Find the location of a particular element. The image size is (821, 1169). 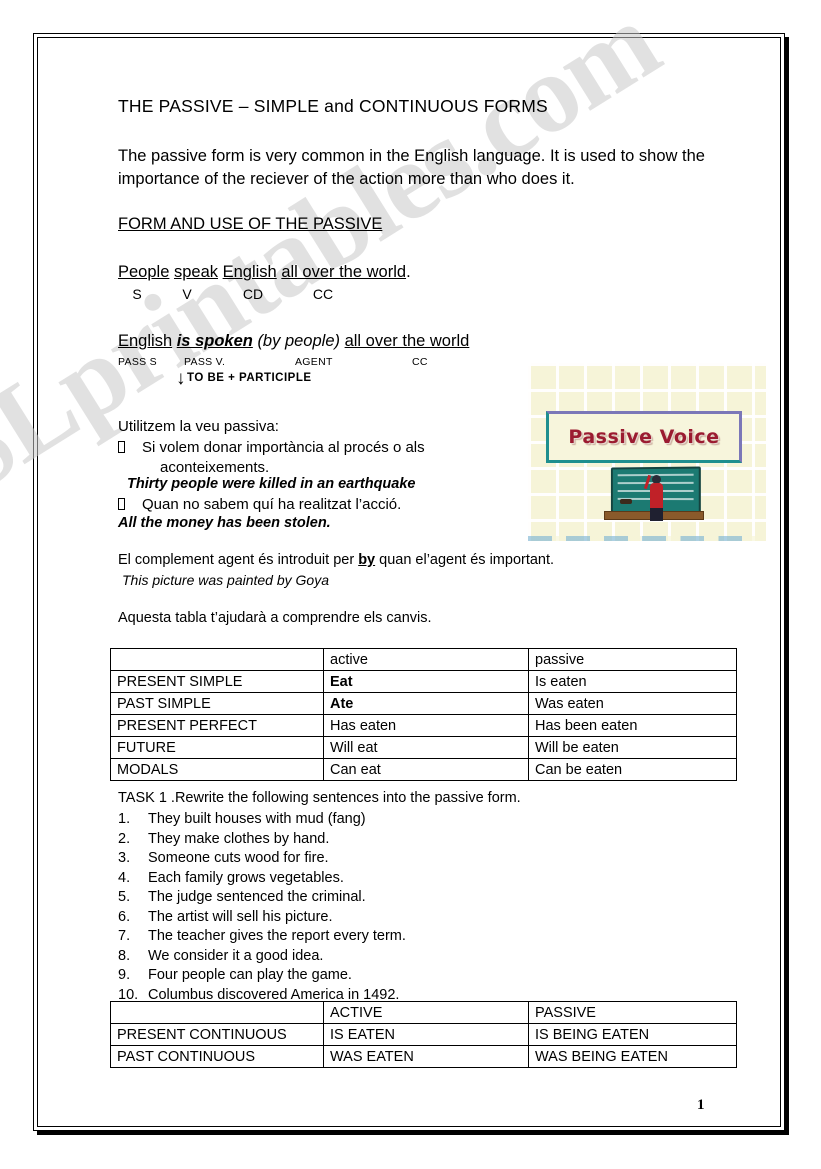

list-item: 6. The artist will sell his picture. is located at coordinates (378, 918).